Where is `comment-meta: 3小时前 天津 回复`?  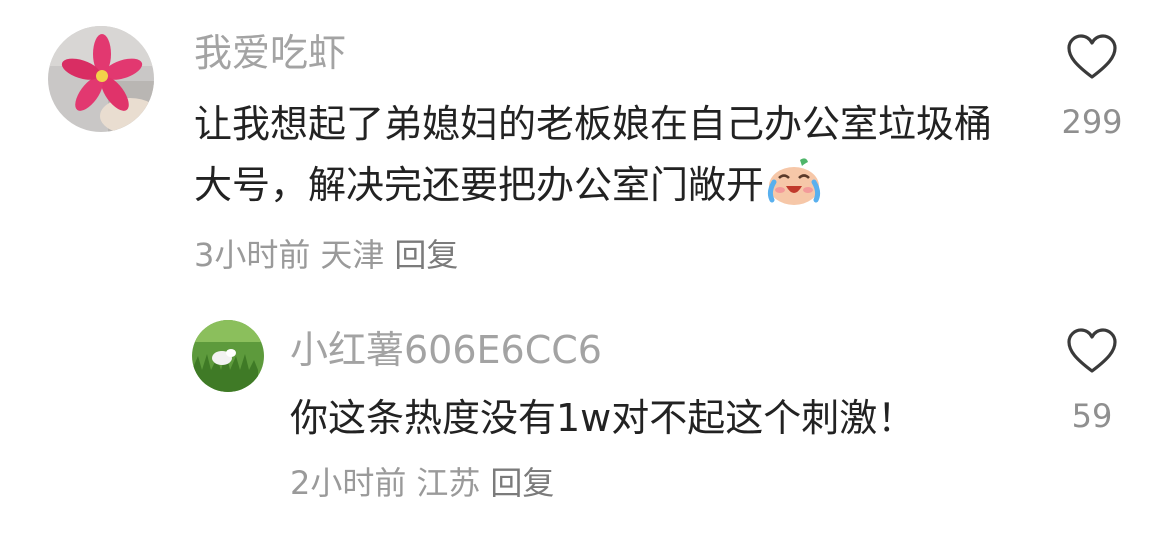 comment-meta: 3小时前 天津 回复 is located at coordinates (331, 255).